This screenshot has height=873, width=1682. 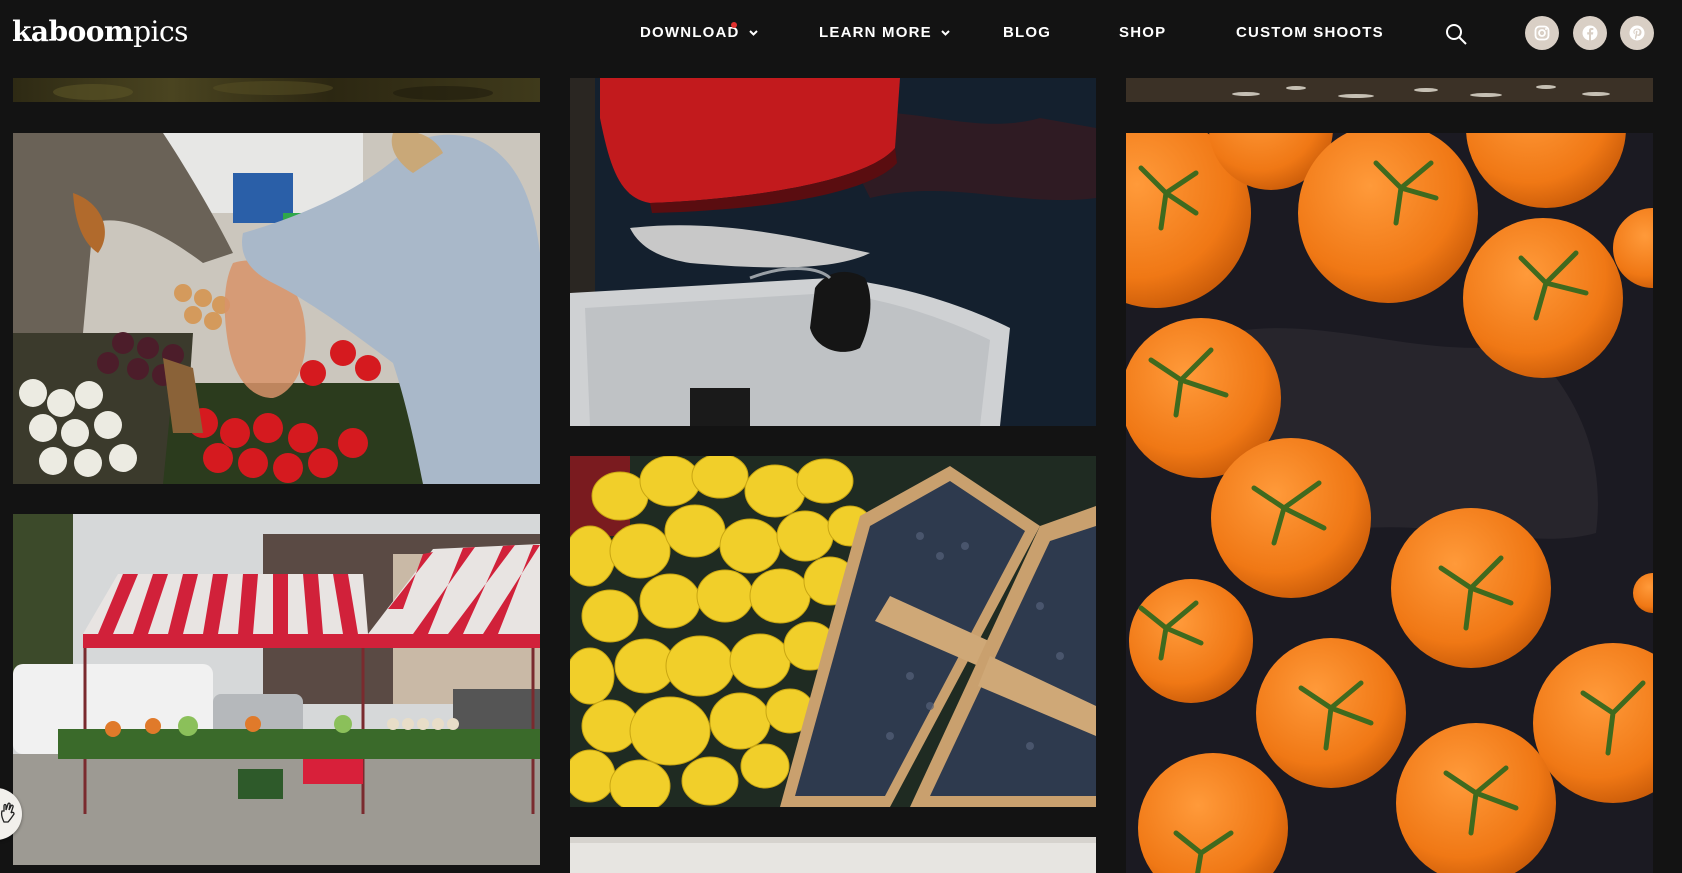 I want to click on photo-forest-top-image, so click(x=276, y=90).